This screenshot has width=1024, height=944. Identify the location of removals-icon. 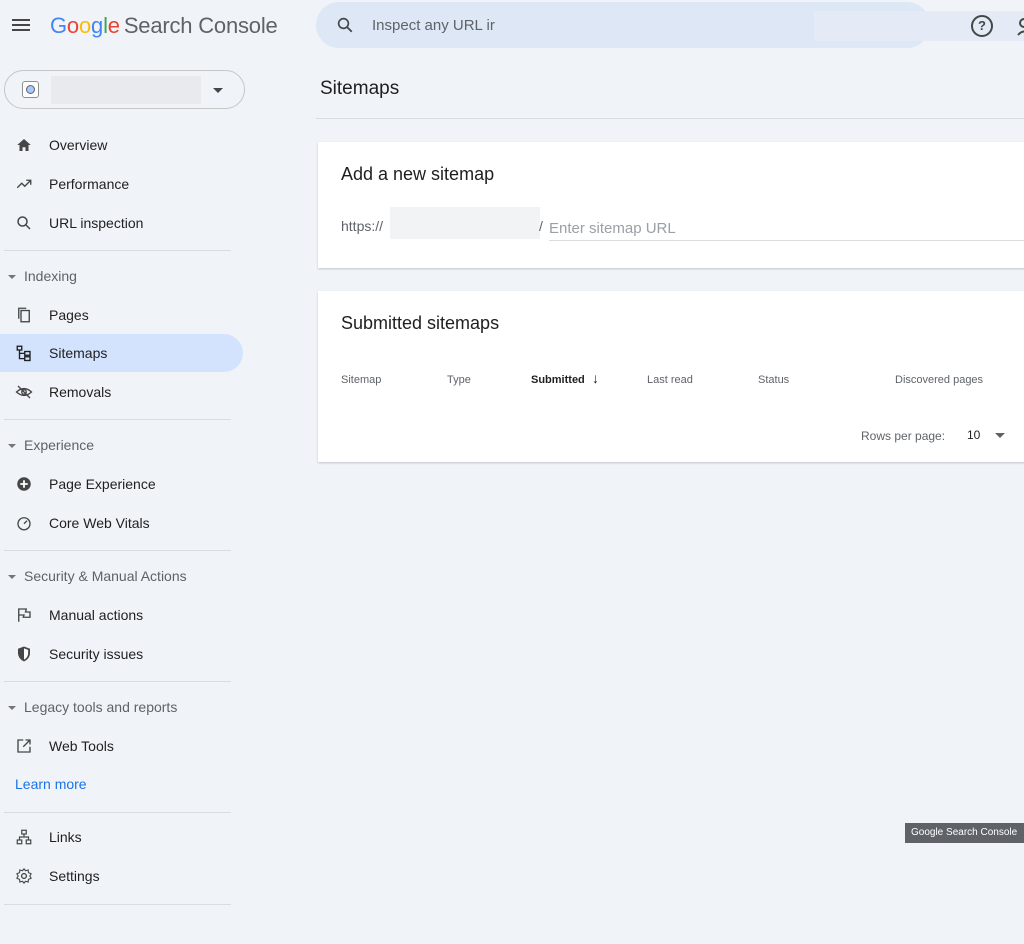
(24, 392).